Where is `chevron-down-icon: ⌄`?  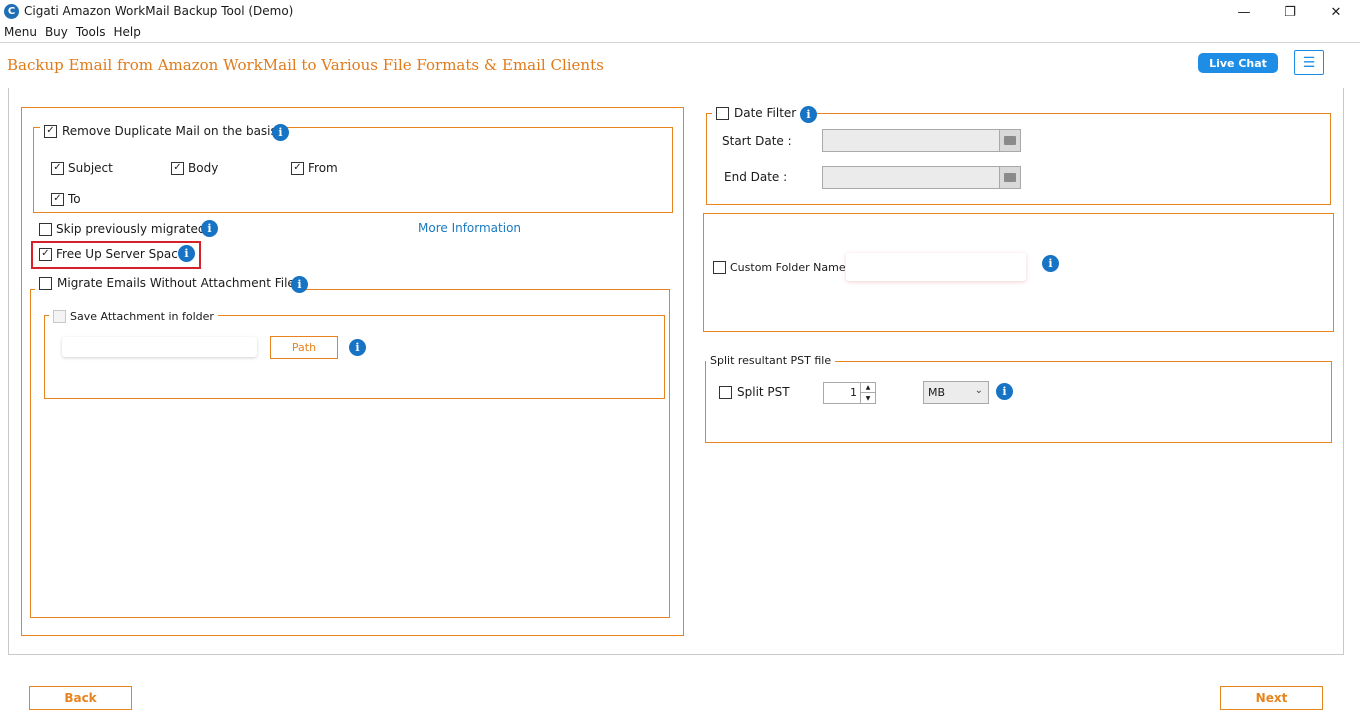
chevron-down-icon: ⌄ is located at coordinates (978, 390).